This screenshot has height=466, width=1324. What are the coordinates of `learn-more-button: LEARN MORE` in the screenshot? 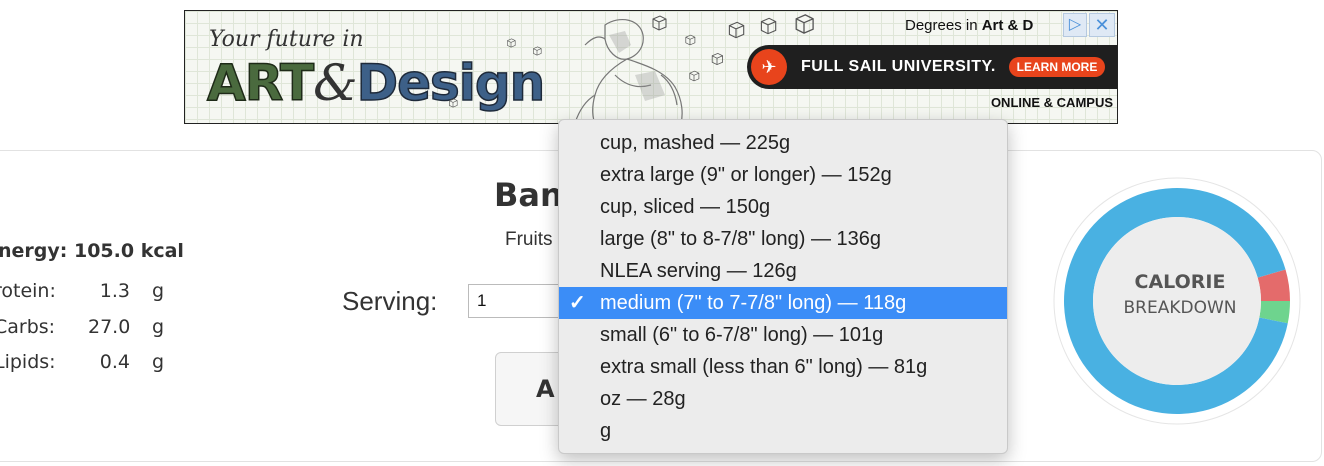 It's located at (1057, 67).